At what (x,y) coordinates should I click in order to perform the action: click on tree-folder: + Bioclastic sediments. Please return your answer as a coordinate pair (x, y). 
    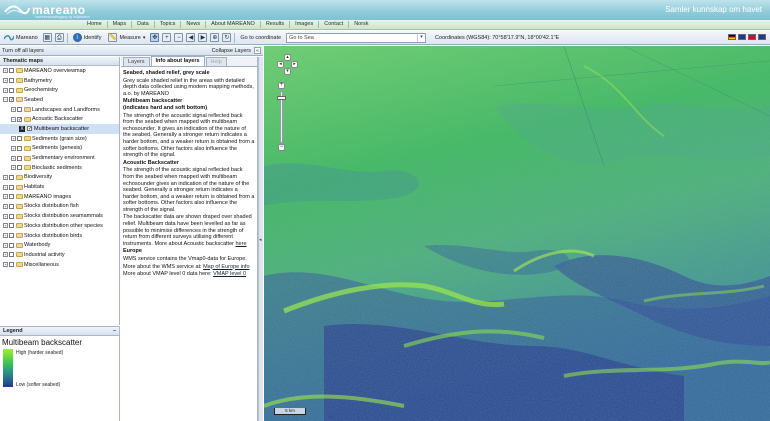
    Looking at the image, I should click on (59, 168).